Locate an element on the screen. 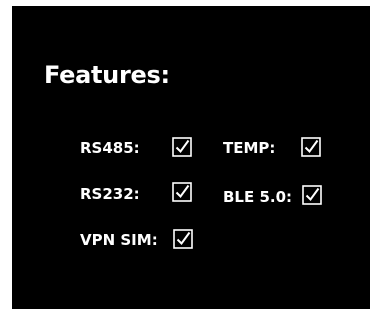  features-title: Features: is located at coordinates (107, 75).